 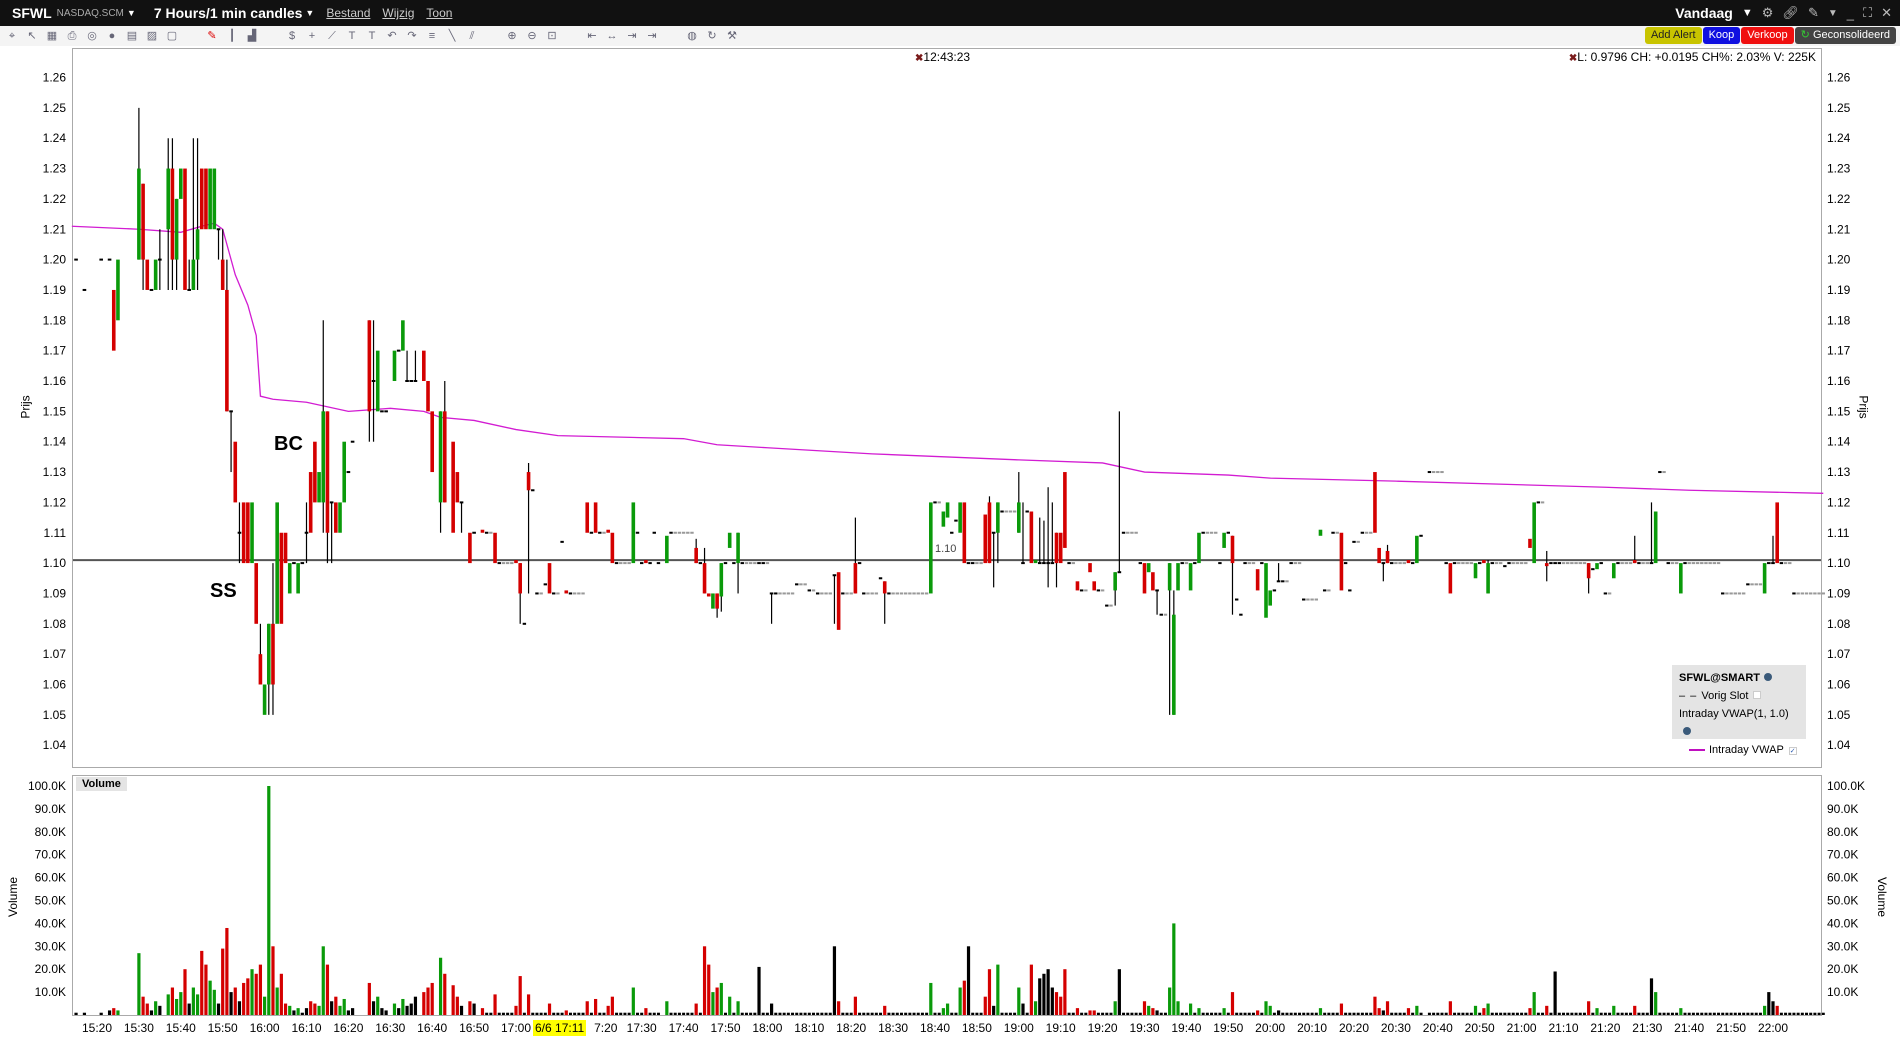 I want to click on time-tick: 16:50, so click(x=474, y=1028).